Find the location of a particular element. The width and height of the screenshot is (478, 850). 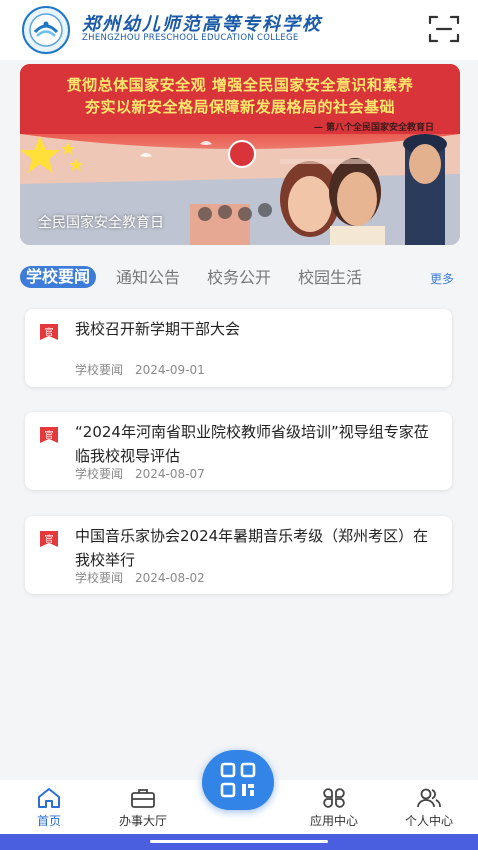

qr-code-icon is located at coordinates (238, 780).